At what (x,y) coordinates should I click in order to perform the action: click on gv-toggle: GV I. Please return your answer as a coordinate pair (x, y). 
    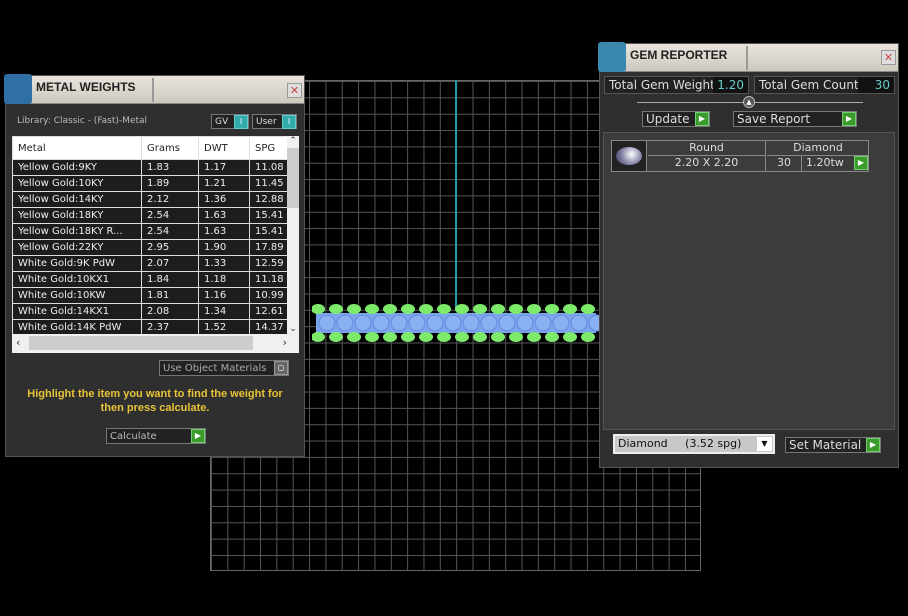
    Looking at the image, I should click on (230, 121).